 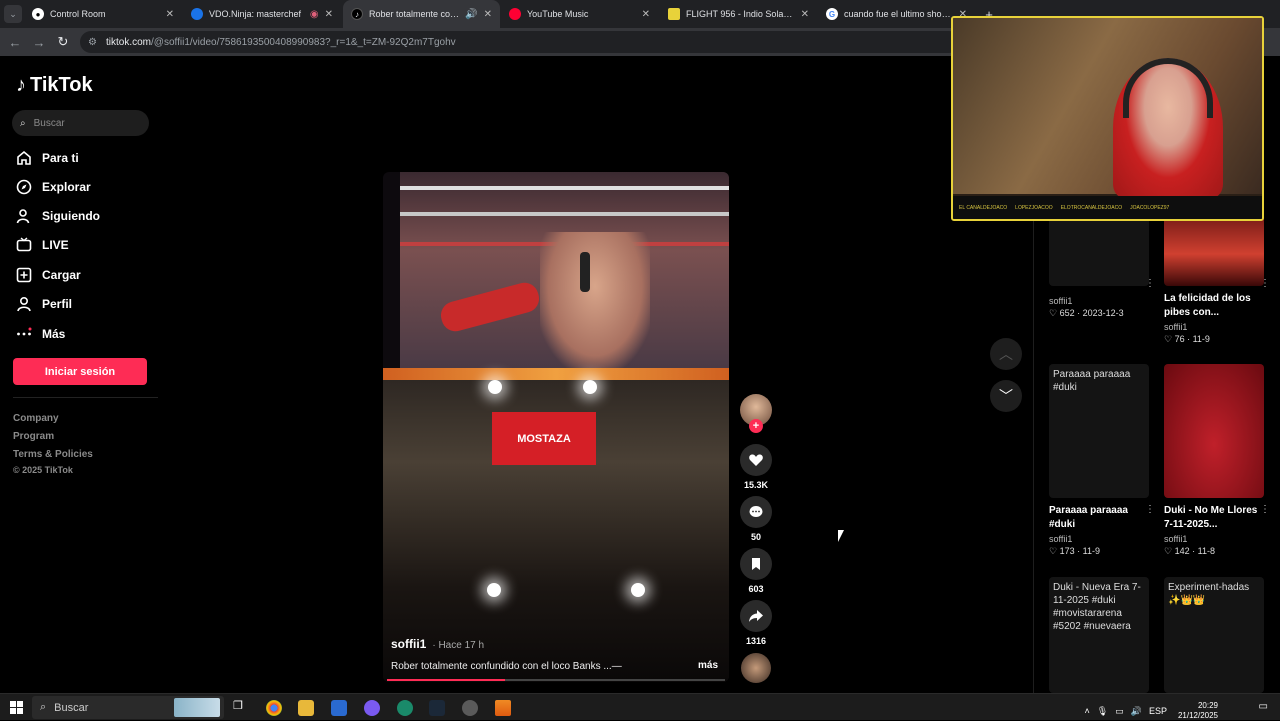 I want to click on music-disc-avatar, so click(x=756, y=668).